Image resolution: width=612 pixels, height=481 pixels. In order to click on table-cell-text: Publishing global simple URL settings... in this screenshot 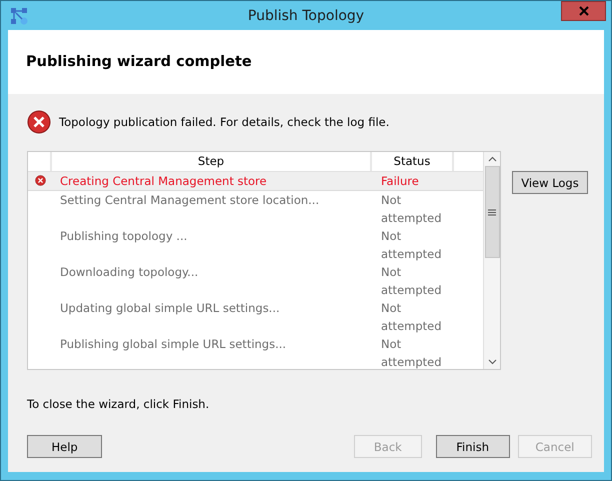, I will do `click(173, 344)`.